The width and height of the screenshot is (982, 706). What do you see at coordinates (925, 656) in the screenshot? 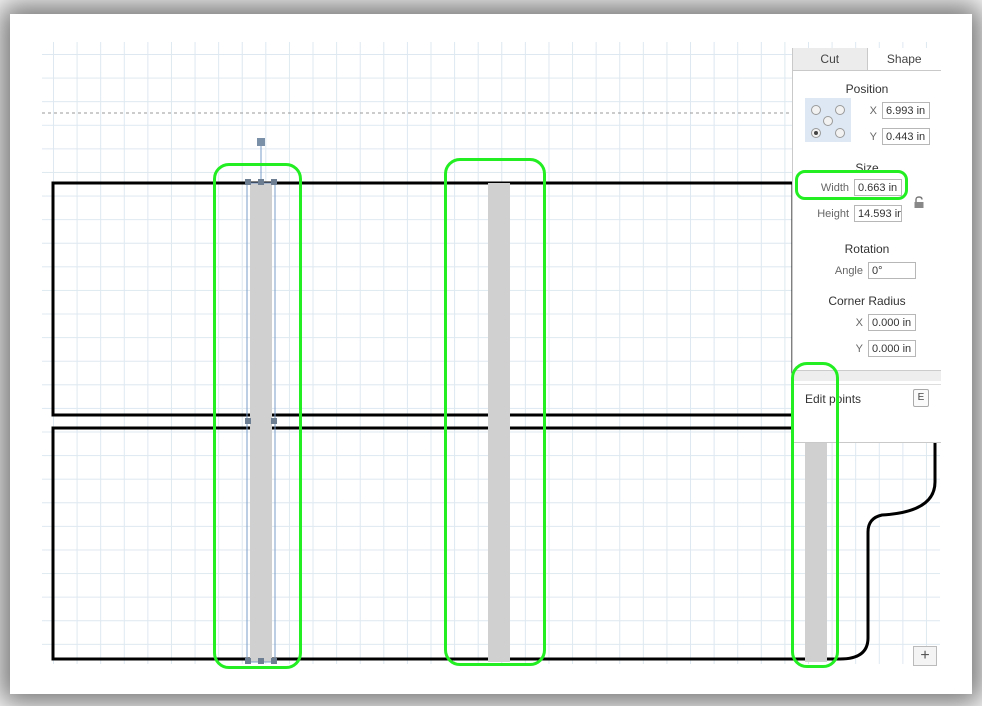
I see `zoom-in-icon: +` at bounding box center [925, 656].